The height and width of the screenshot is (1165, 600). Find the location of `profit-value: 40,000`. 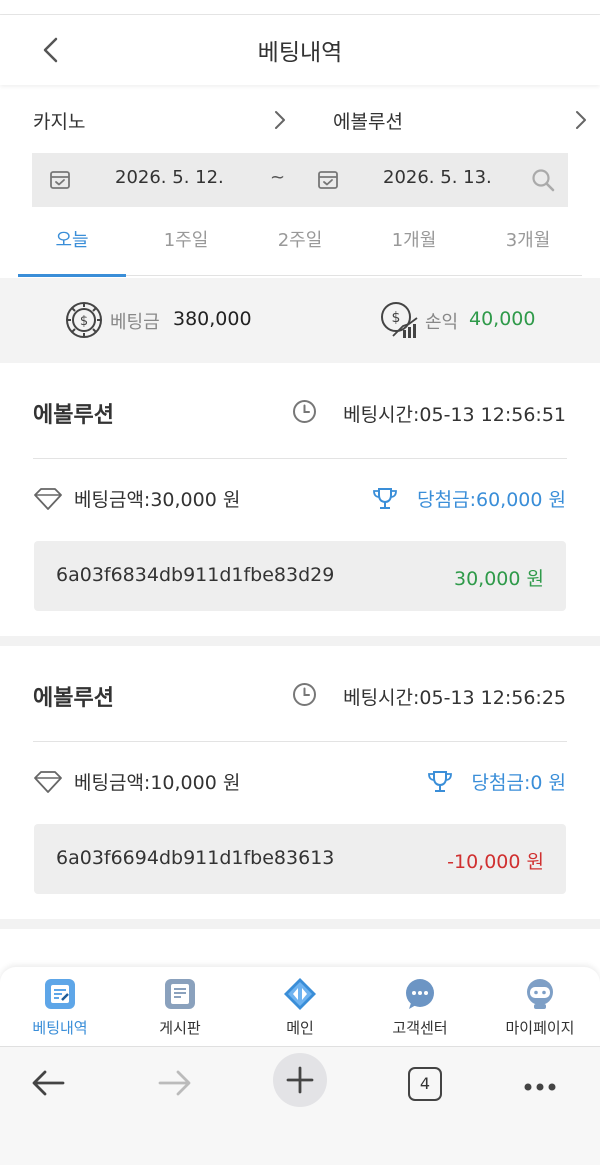

profit-value: 40,000 is located at coordinates (502, 319).